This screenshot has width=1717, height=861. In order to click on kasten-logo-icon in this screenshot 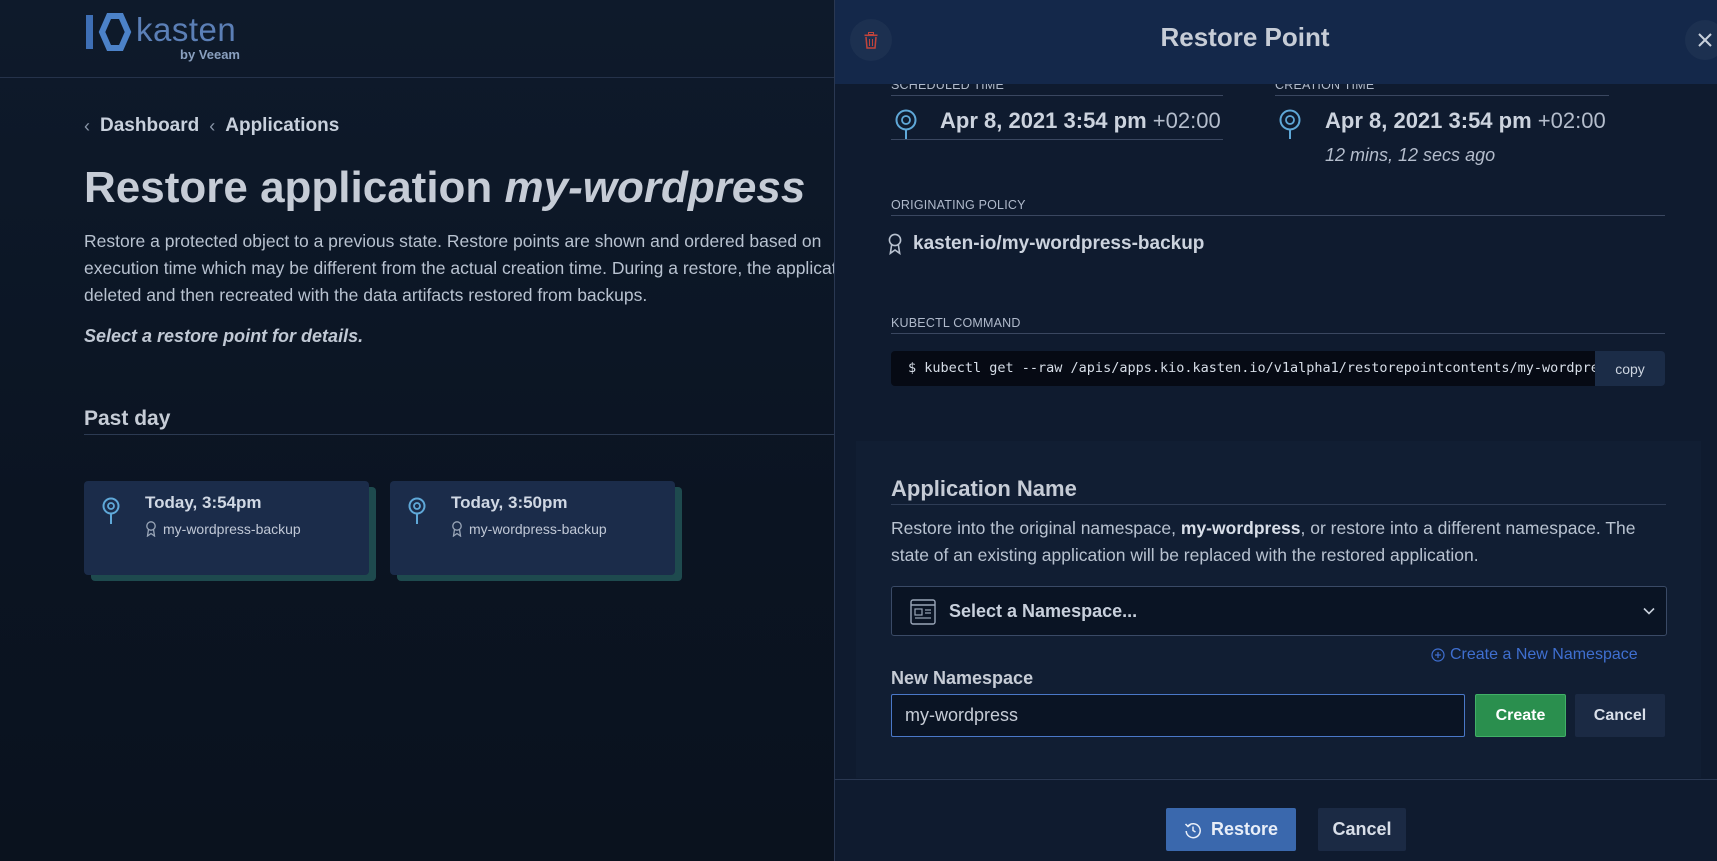, I will do `click(109, 32)`.